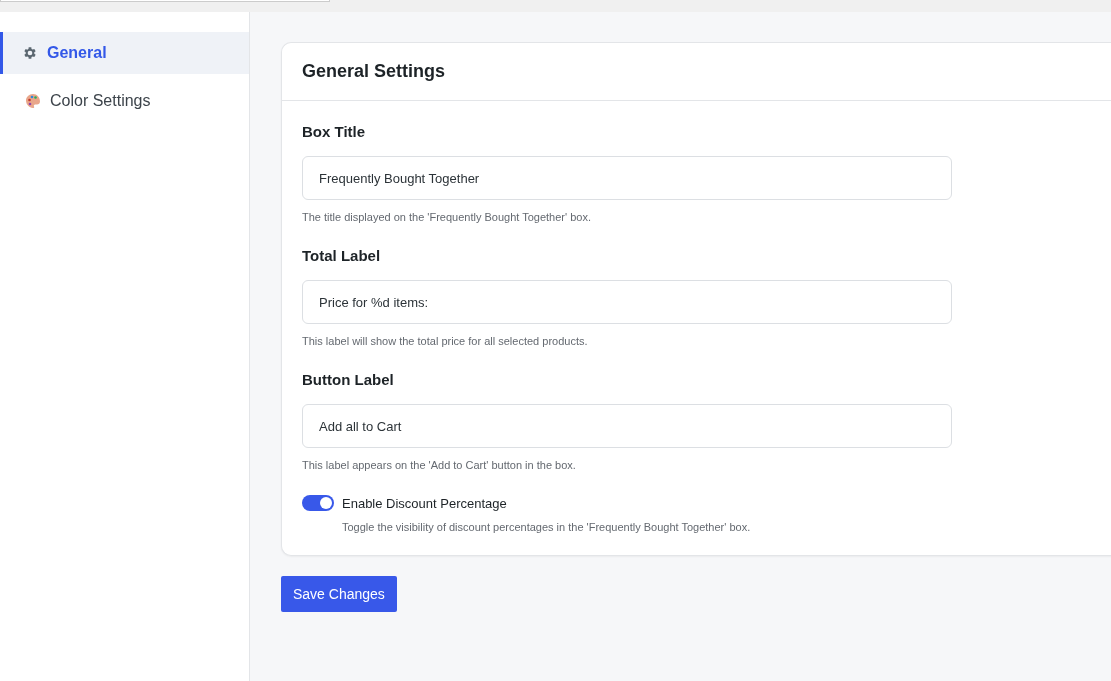 Image resolution: width=1111 pixels, height=681 pixels. What do you see at coordinates (445, 341) in the screenshot?
I see `help-text: This label will show the total price for all selected products.` at bounding box center [445, 341].